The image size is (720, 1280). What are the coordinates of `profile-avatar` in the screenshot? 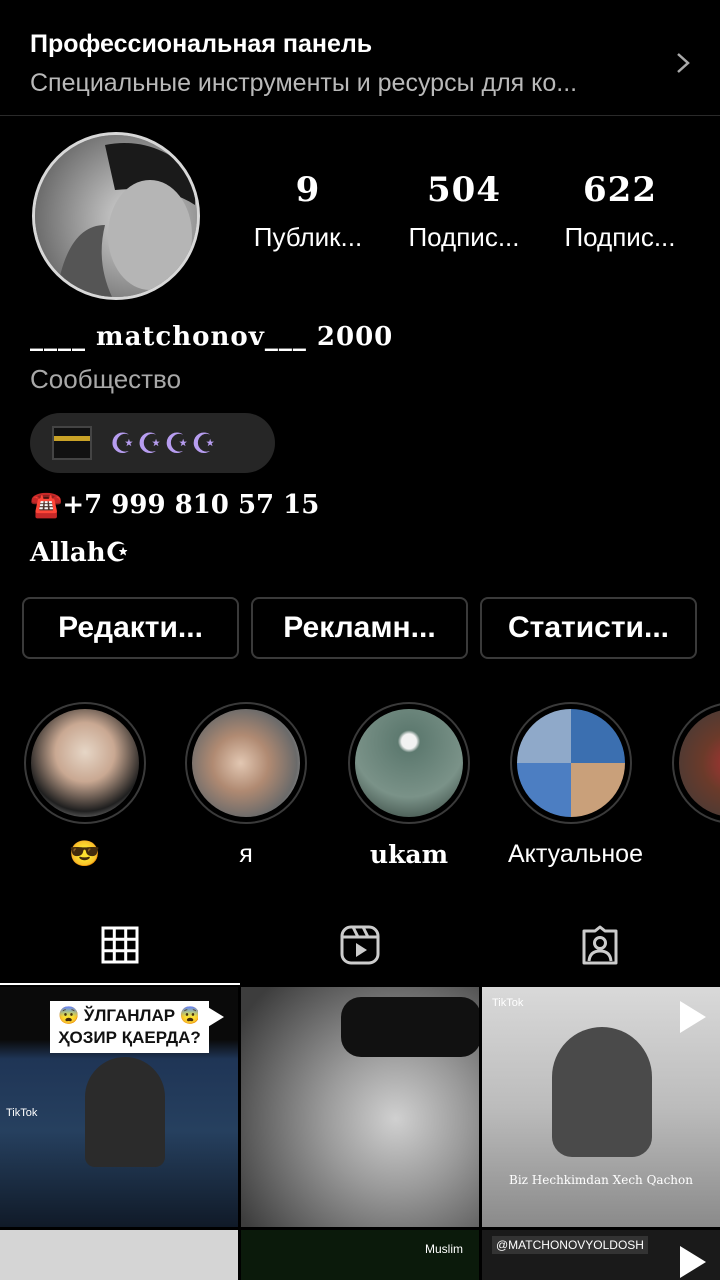 It's located at (116, 216).